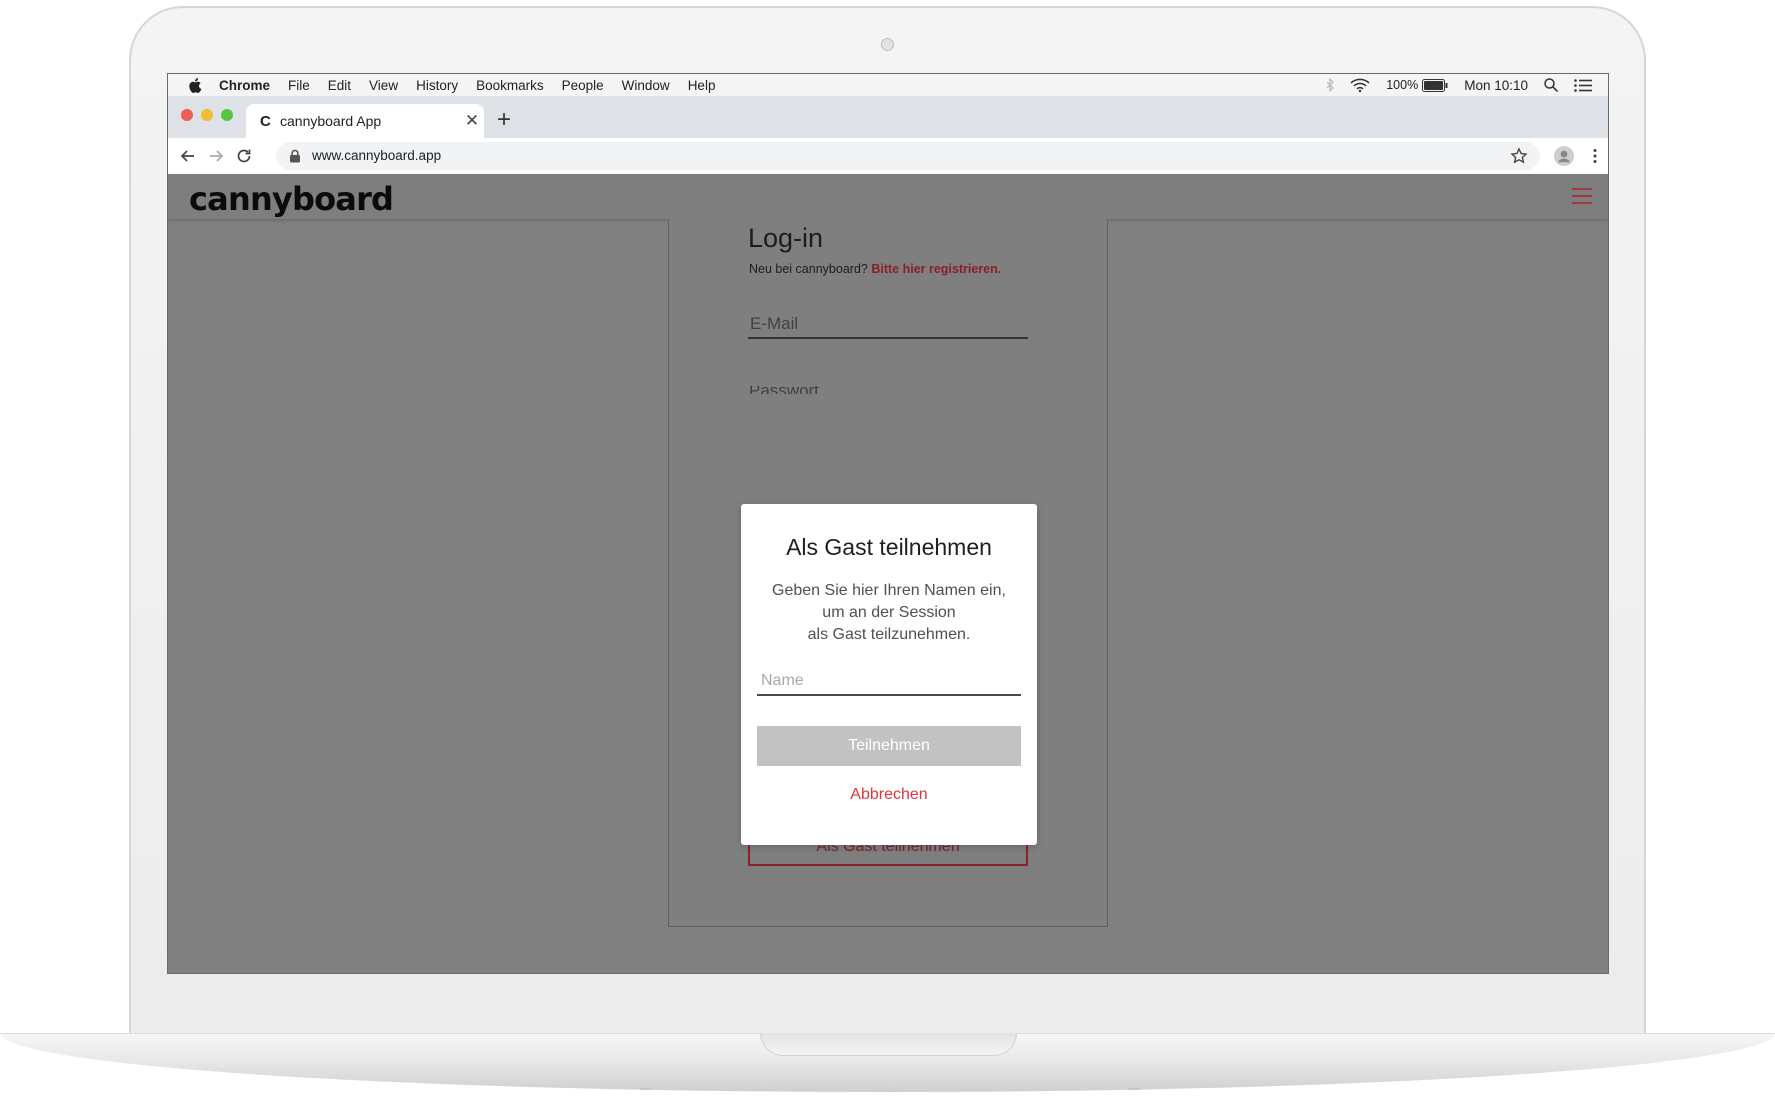 The height and width of the screenshot is (1099, 1775). I want to click on favicon-icon: C, so click(265, 121).